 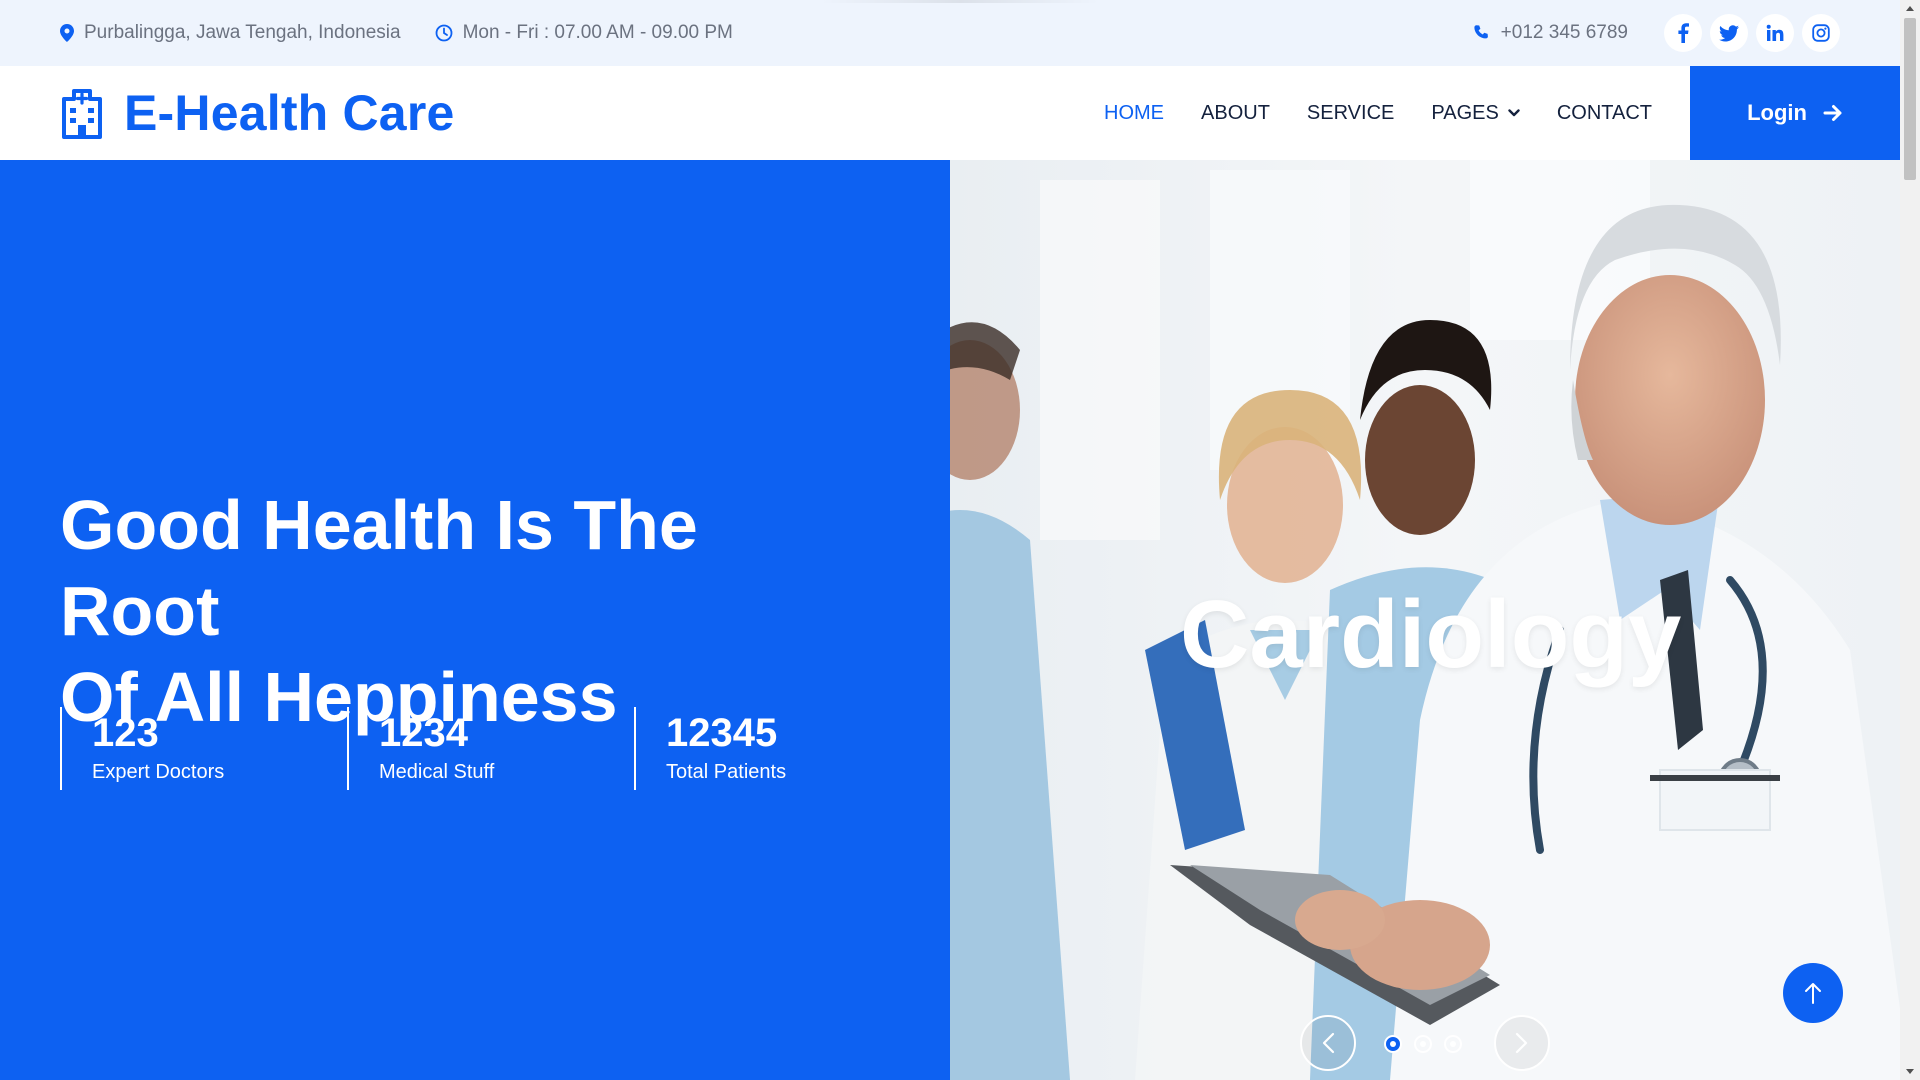 I want to click on stat-total-patients: 12345 Total Patients, so click(x=777, y=748).